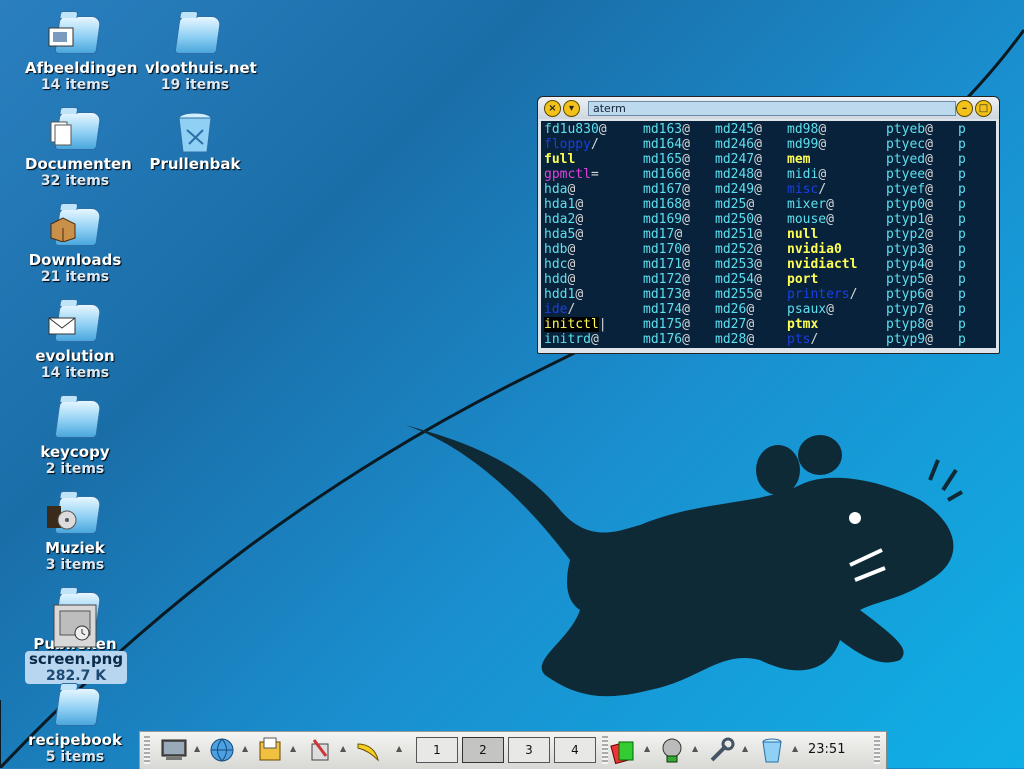 The height and width of the screenshot is (769, 1024). Describe the element at coordinates (663, 129) in the screenshot. I see `entry-name: md163` at that location.